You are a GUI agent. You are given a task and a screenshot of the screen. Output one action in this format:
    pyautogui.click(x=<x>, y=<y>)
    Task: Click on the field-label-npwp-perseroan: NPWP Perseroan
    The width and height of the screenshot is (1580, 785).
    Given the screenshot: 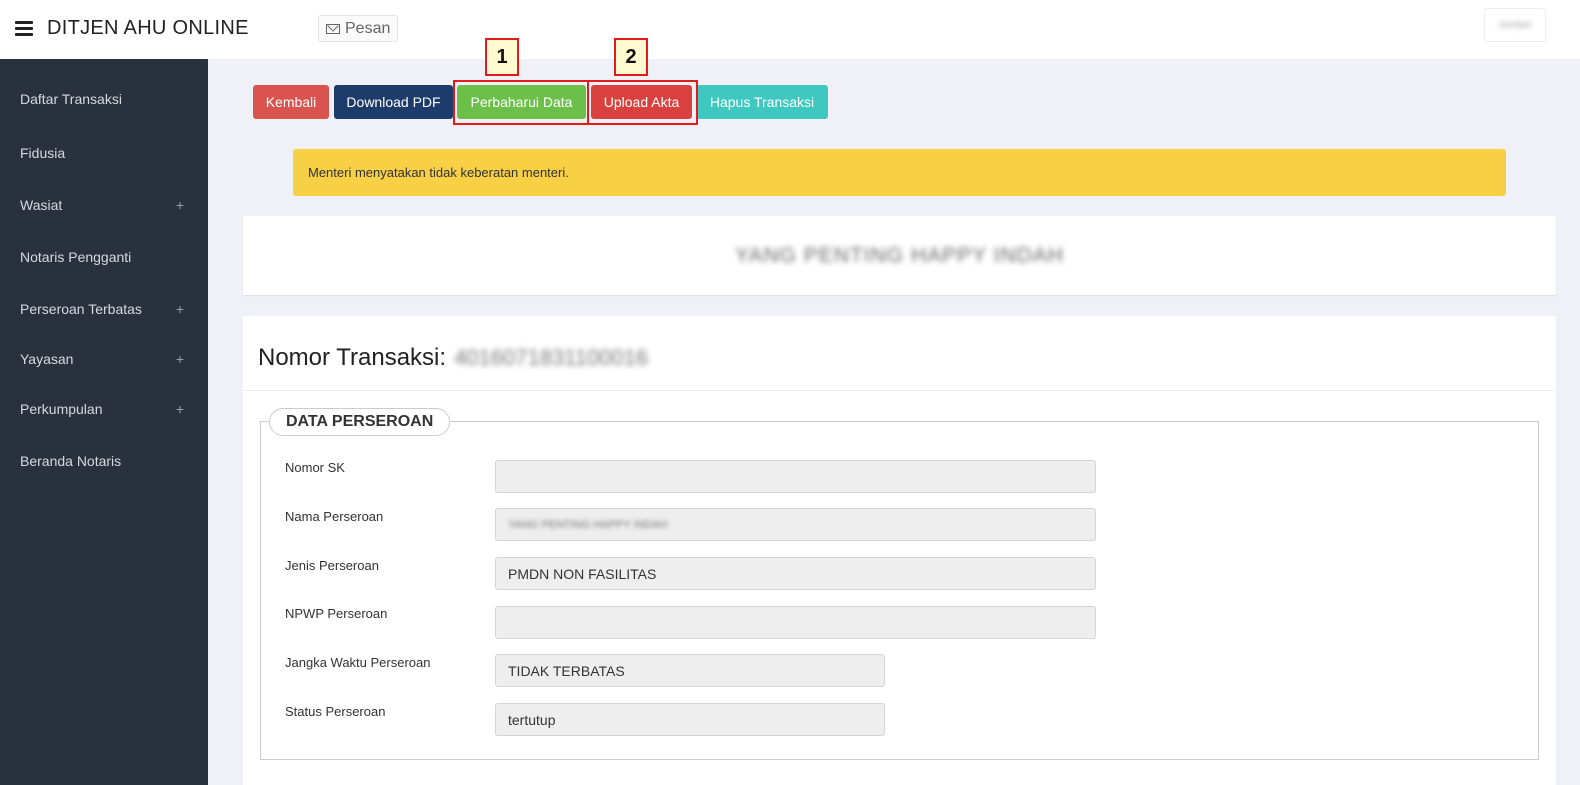 What is the action you would take?
    pyautogui.click(x=336, y=613)
    